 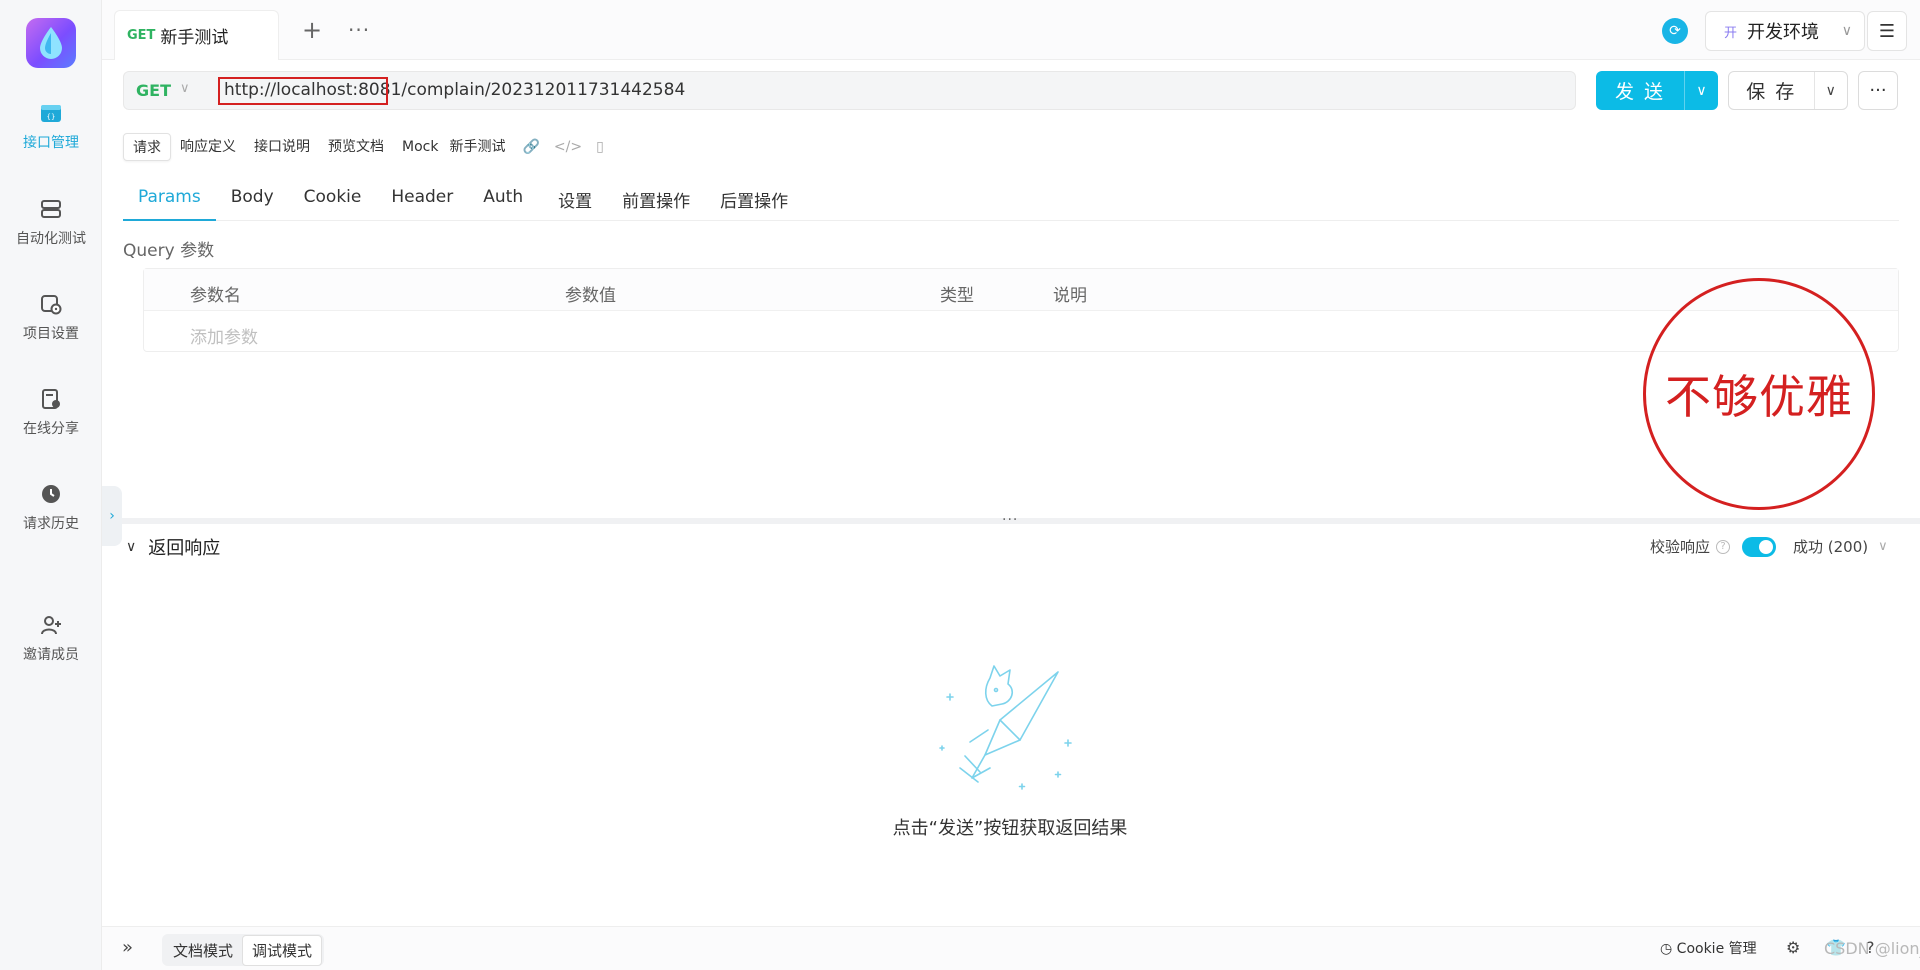 I want to click on settings-icon: ⚙, so click(x=1793, y=947).